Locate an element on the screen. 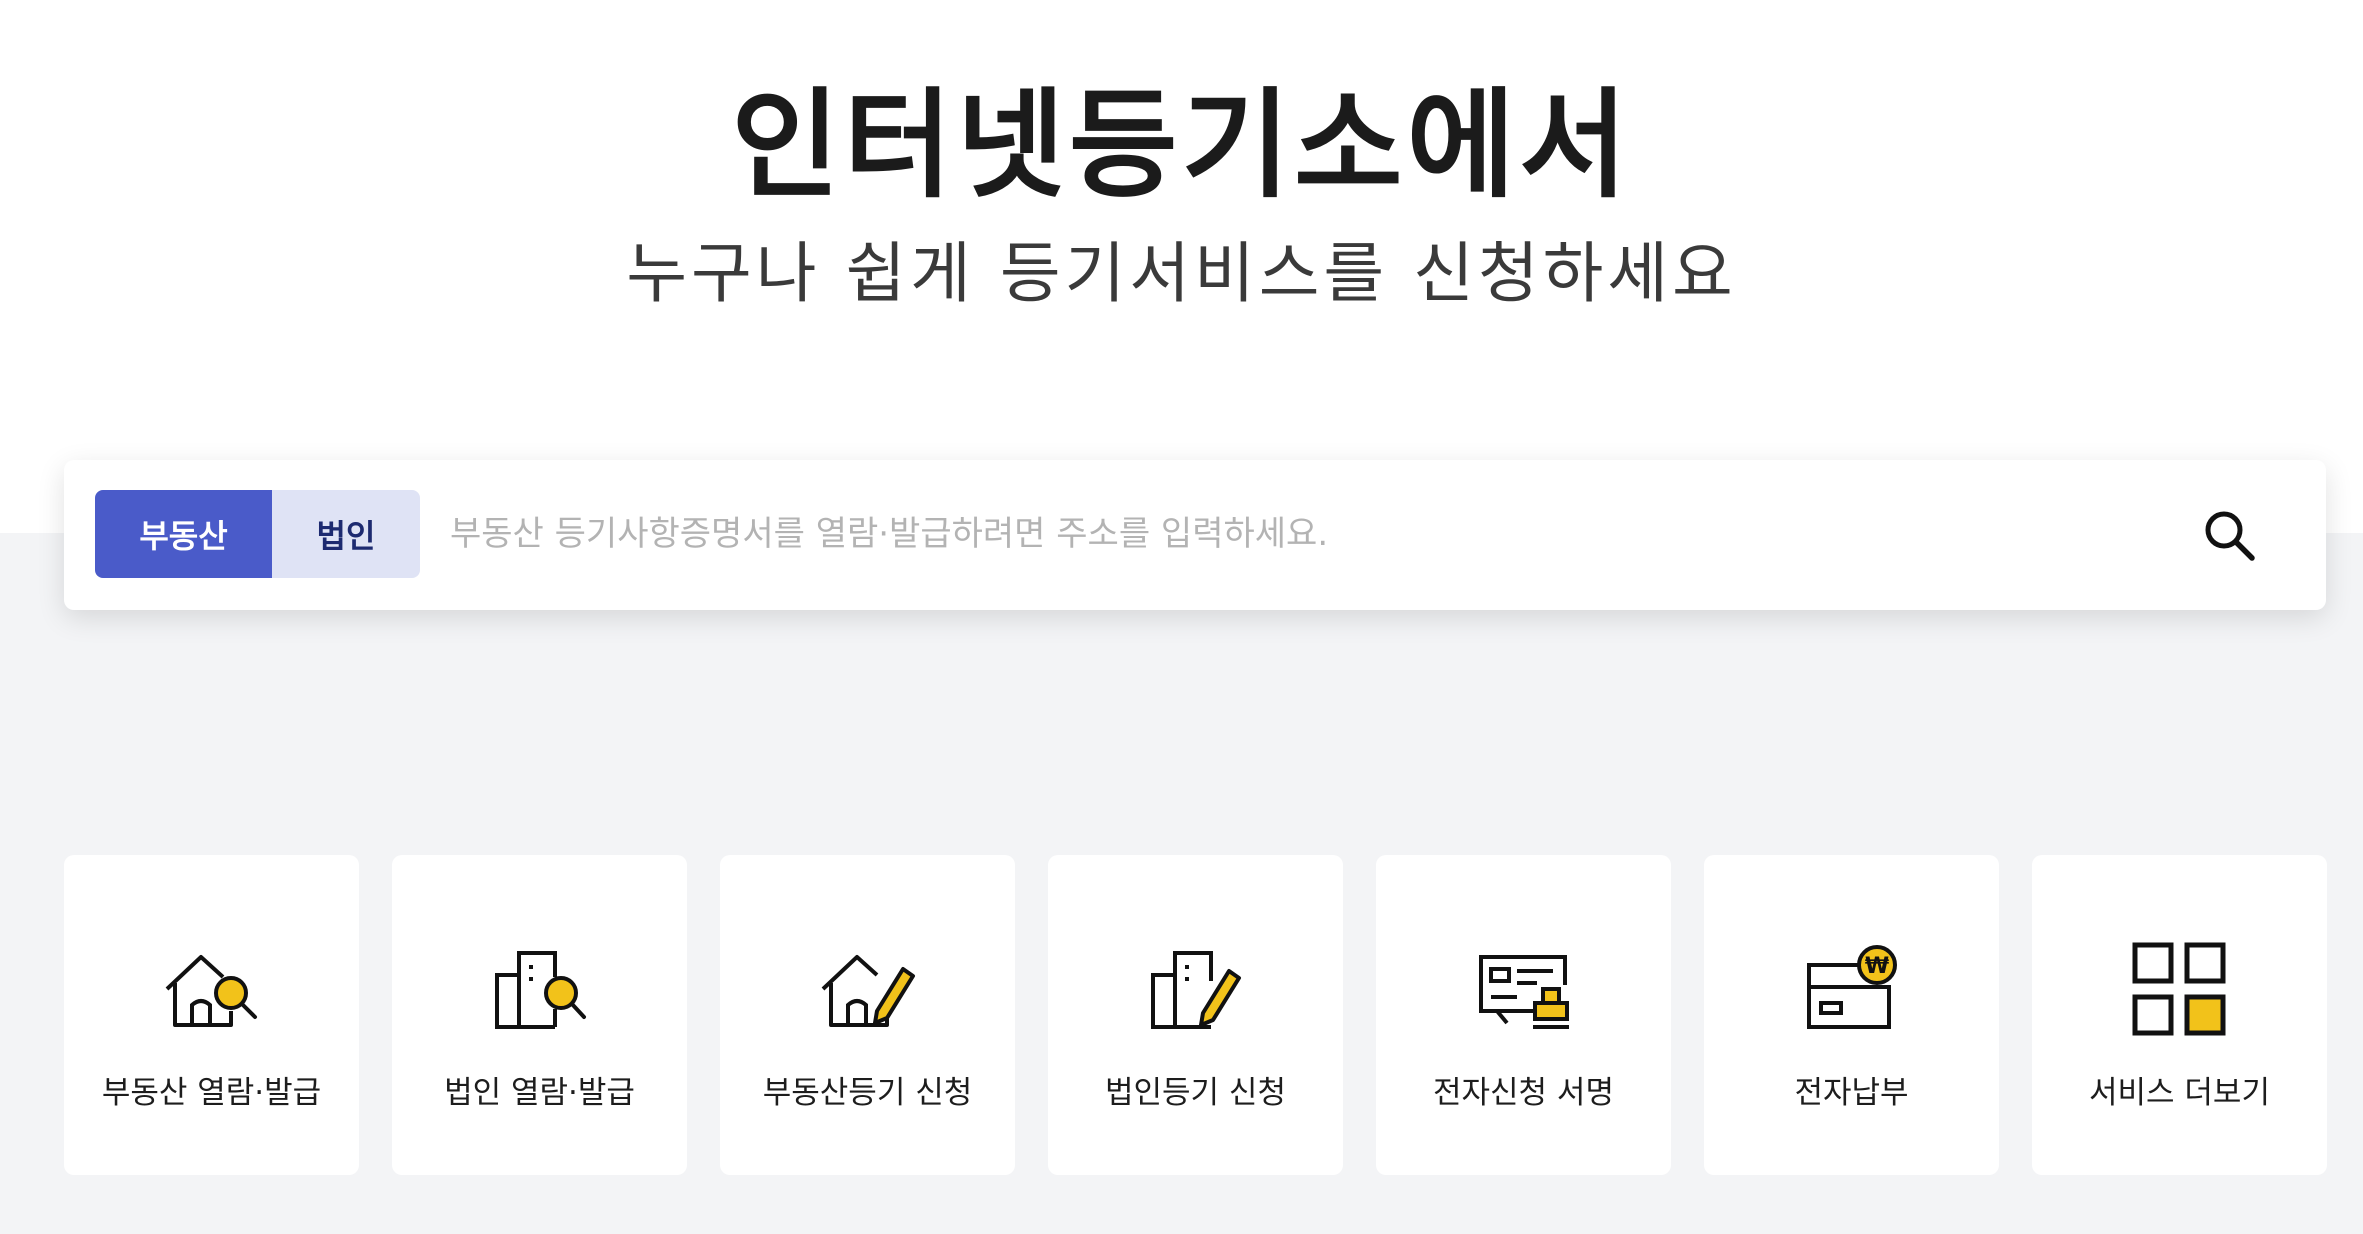 The height and width of the screenshot is (1234, 2363). house-pen-icon is located at coordinates (868, 991).